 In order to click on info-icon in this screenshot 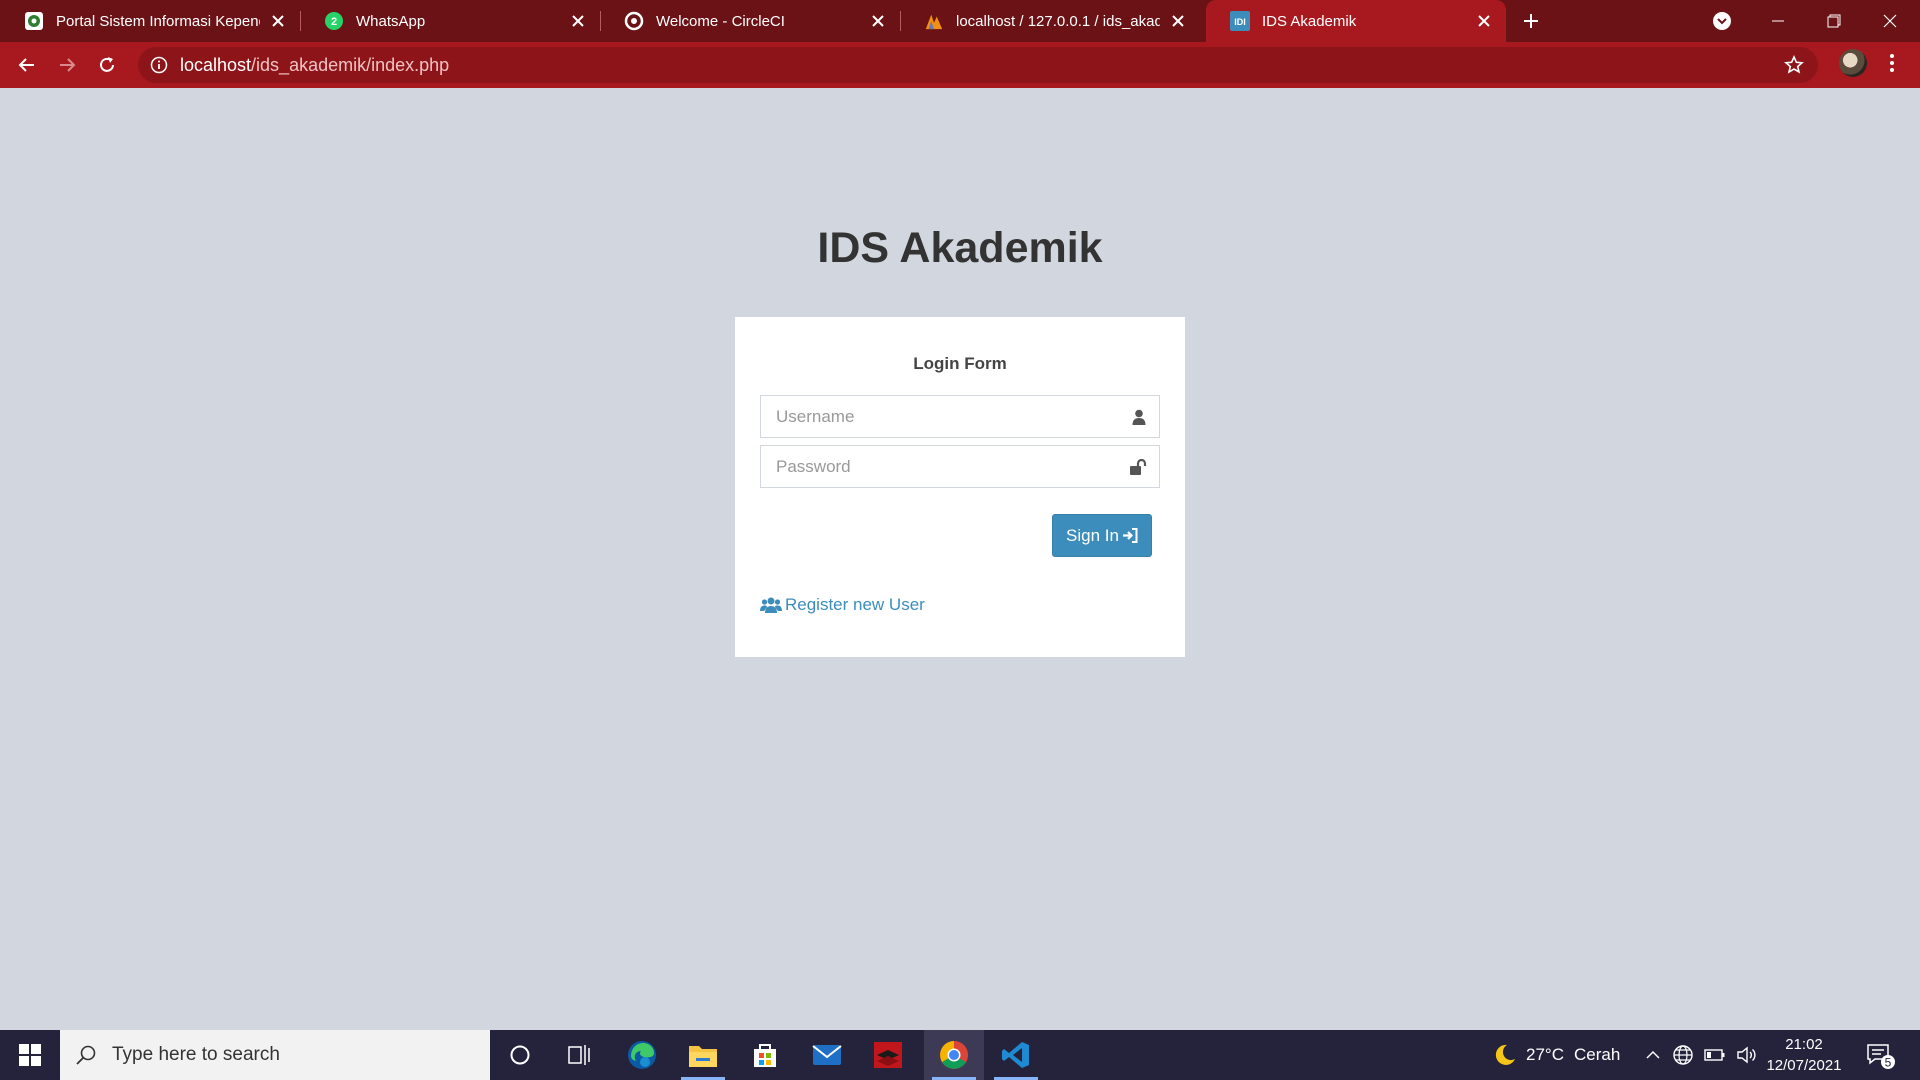, I will do `click(159, 65)`.